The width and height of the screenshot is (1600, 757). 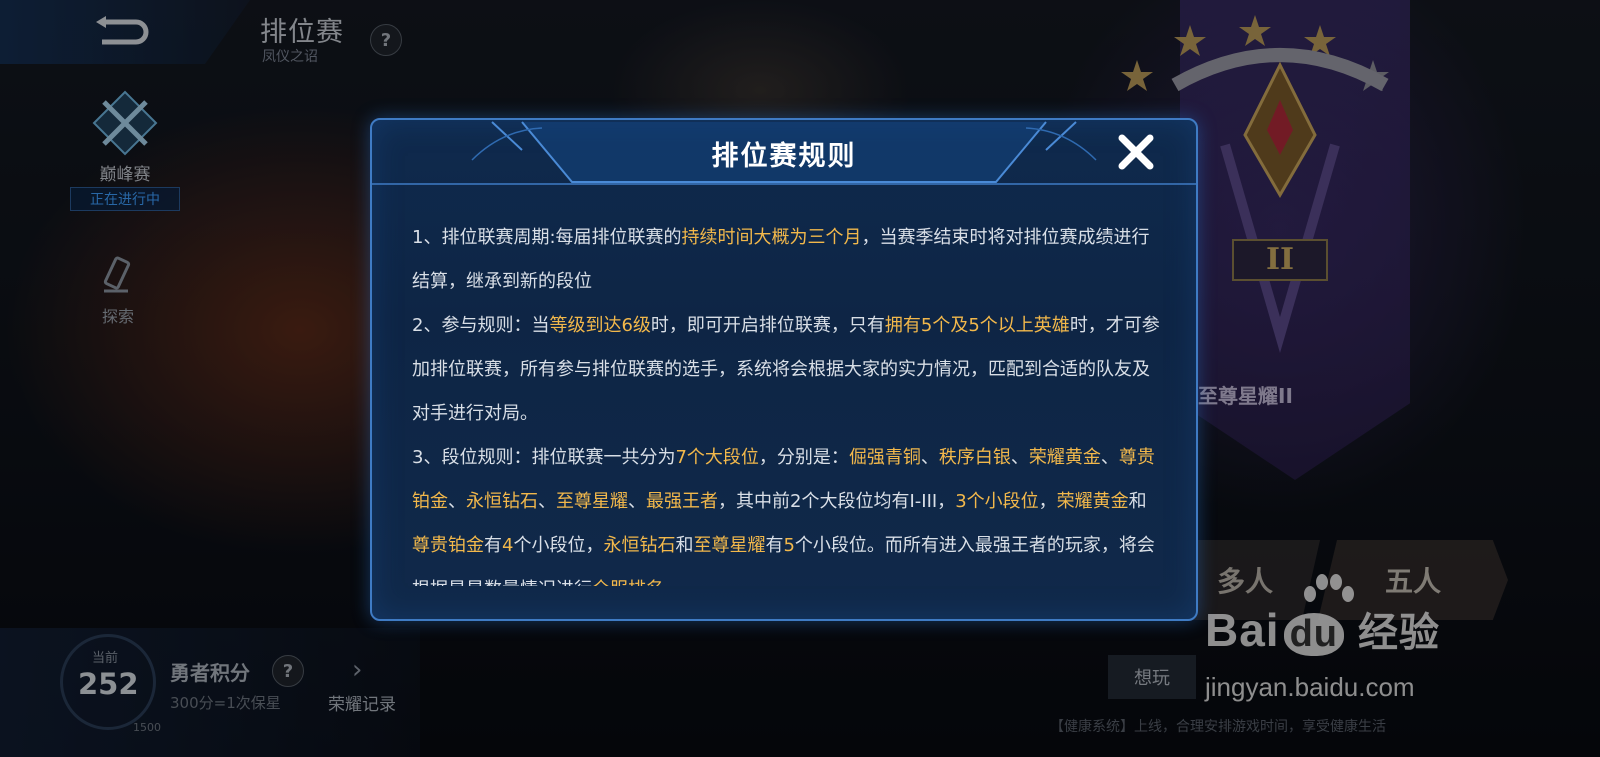 What do you see at coordinates (508, 545) in the screenshot?
I see `rule-highlight: 4` at bounding box center [508, 545].